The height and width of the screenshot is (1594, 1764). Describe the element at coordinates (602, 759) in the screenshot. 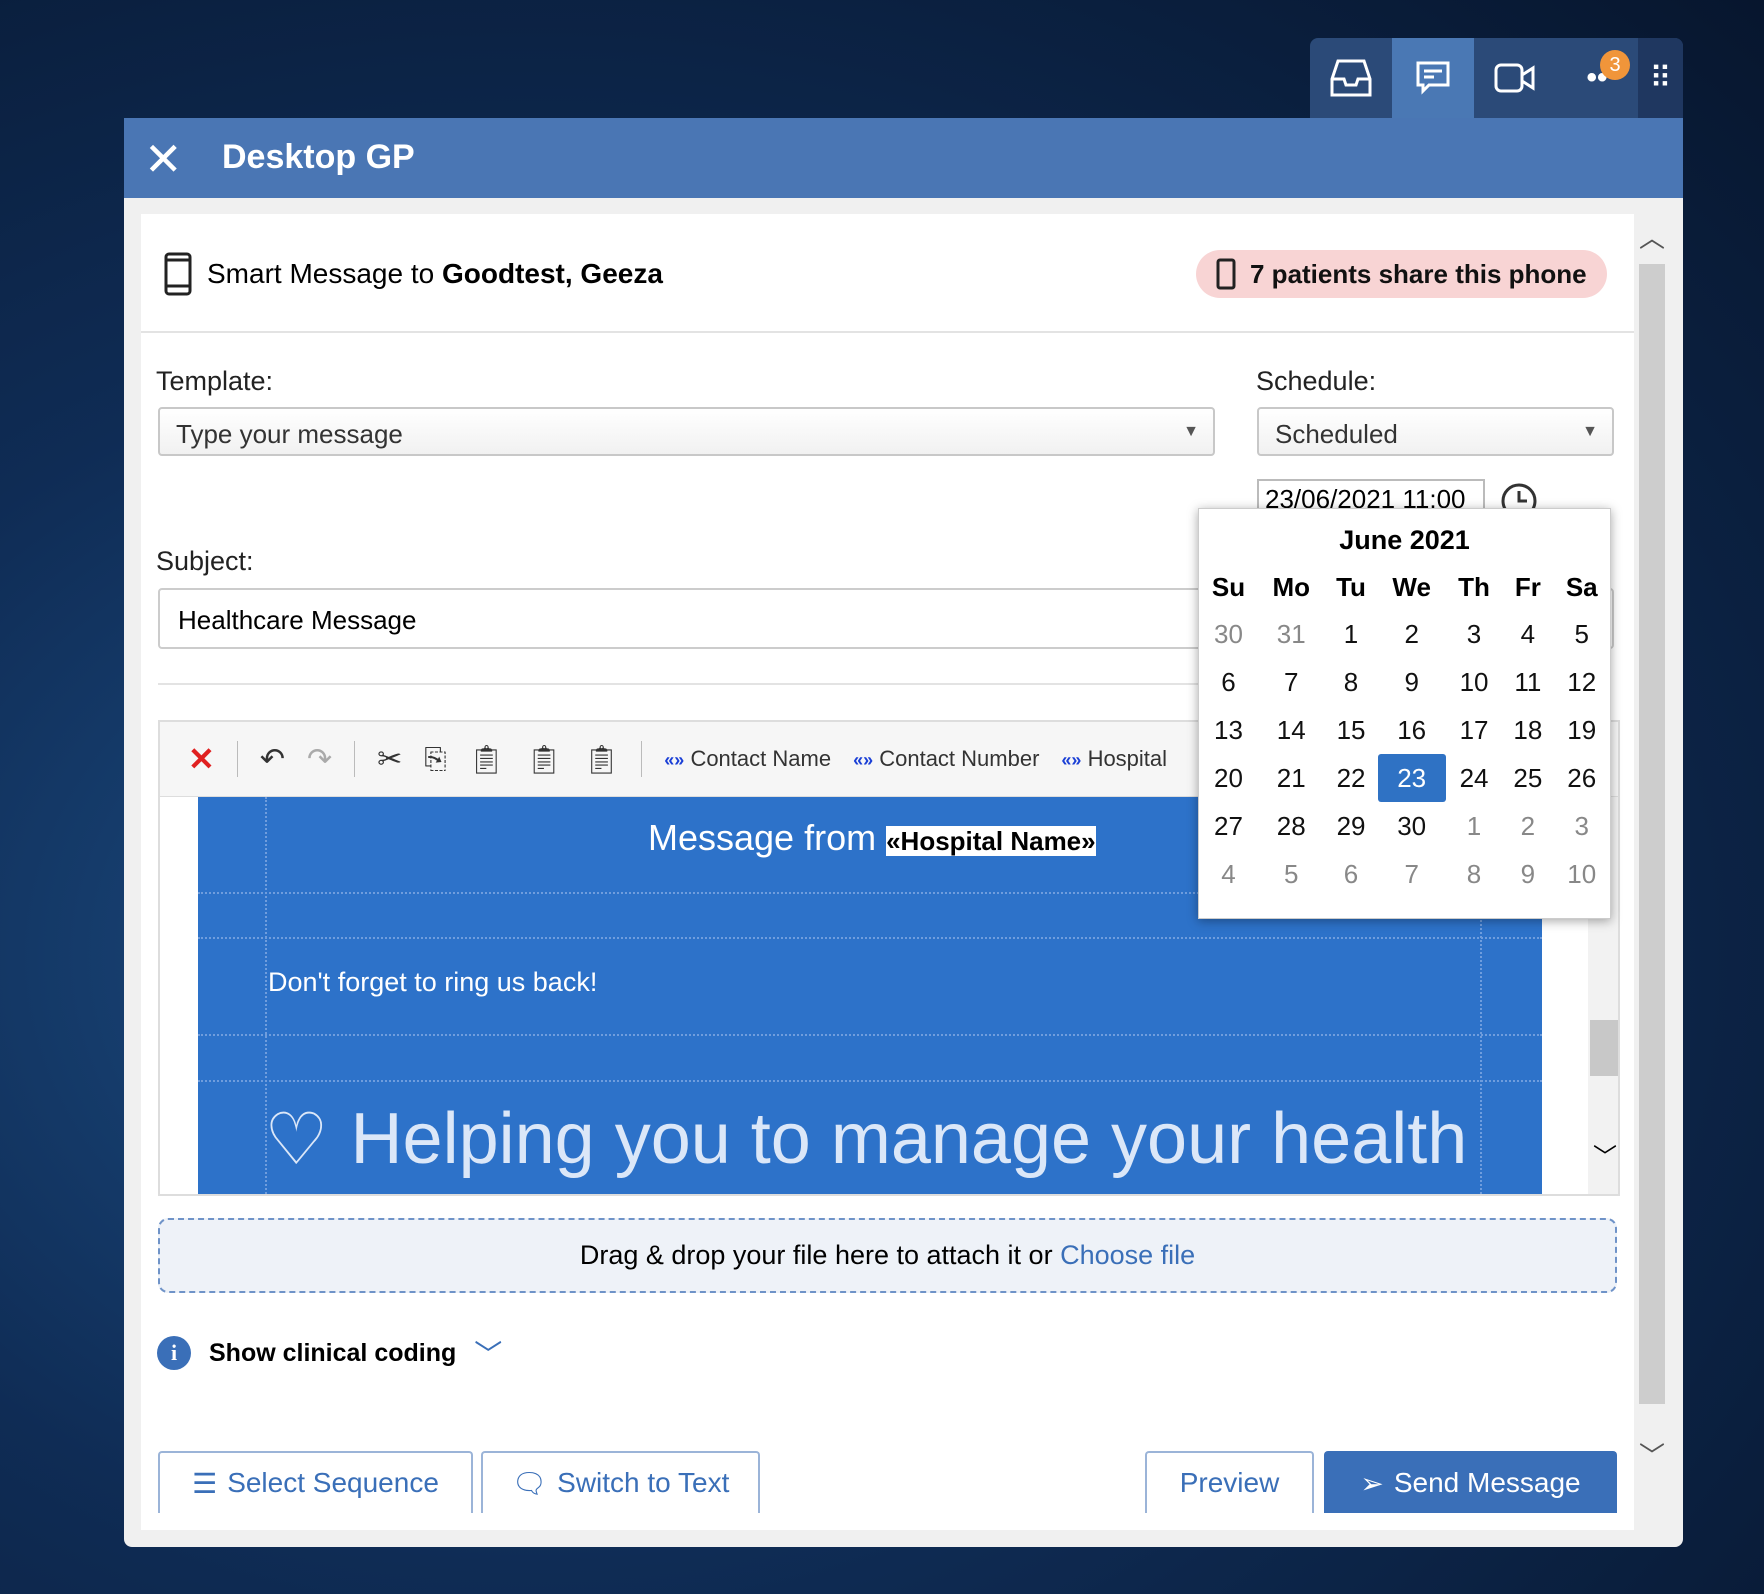

I see `paste-word-icon: 📋︎` at that location.